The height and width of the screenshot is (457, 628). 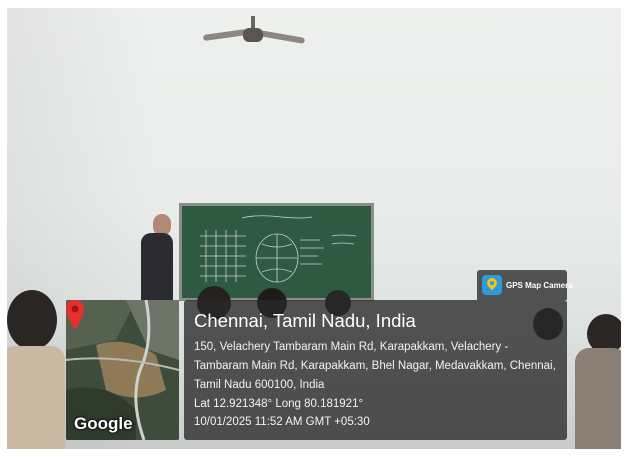 I want to click on location-city: Chennai, Tamil Nadu, India, so click(x=305, y=320).